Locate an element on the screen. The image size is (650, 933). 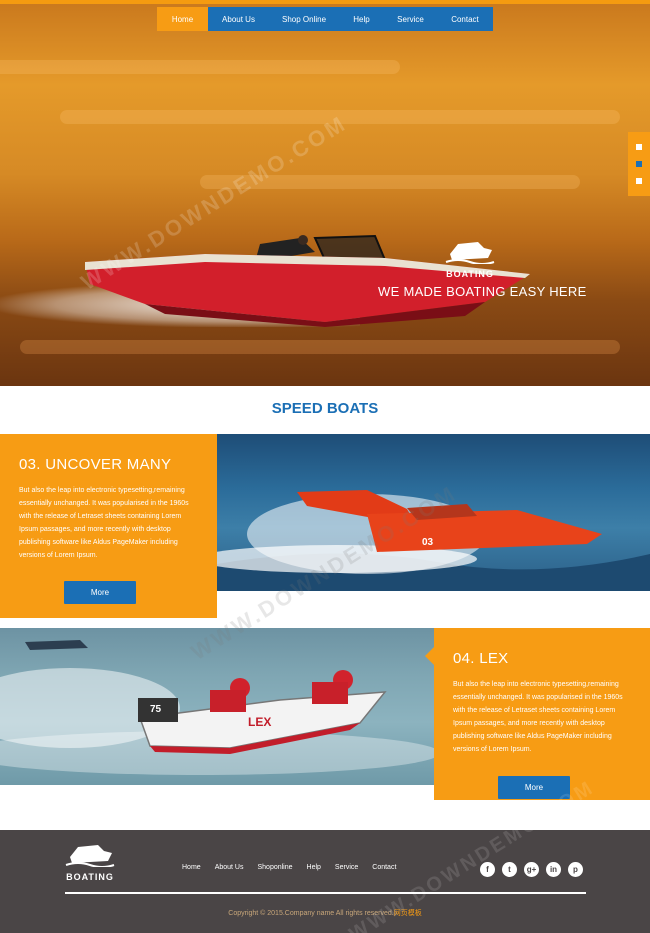
google-plus-icon: g+ is located at coordinates (531, 869).